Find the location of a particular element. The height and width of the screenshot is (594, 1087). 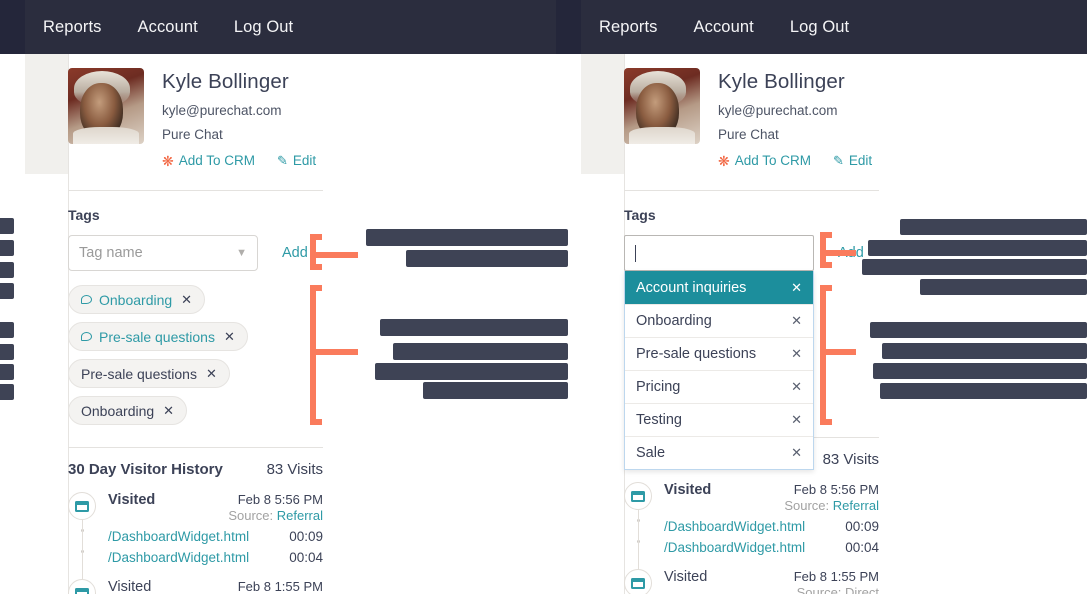

profile-name: Kyle Bollinger is located at coordinates (781, 81).